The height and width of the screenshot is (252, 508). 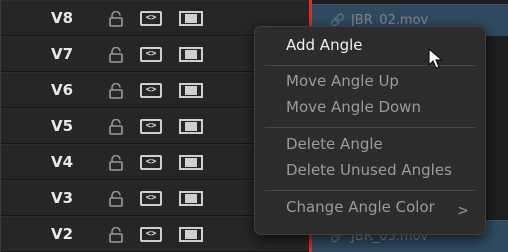 What do you see at coordinates (369, 170) in the screenshot?
I see `menu-item-delete-unused-angles: Delete Unused Angles` at bounding box center [369, 170].